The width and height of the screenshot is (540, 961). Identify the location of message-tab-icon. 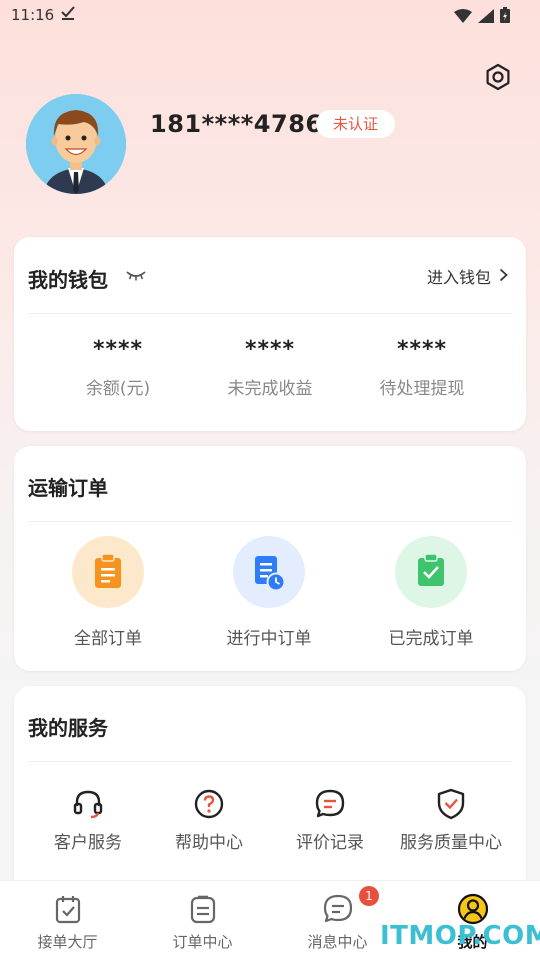
(338, 909).